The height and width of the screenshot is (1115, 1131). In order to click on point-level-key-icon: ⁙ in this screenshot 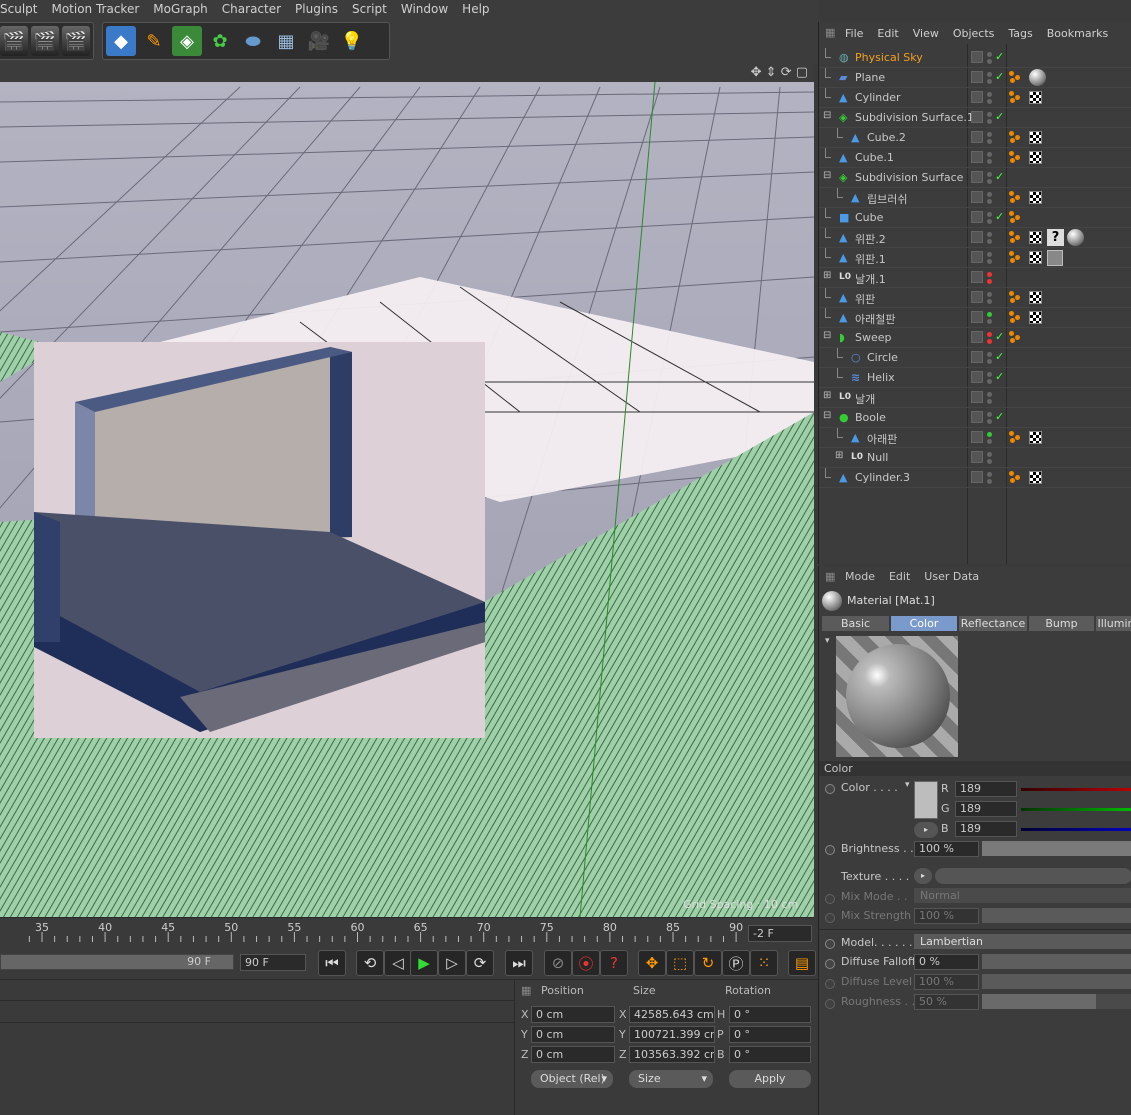, I will do `click(764, 963)`.